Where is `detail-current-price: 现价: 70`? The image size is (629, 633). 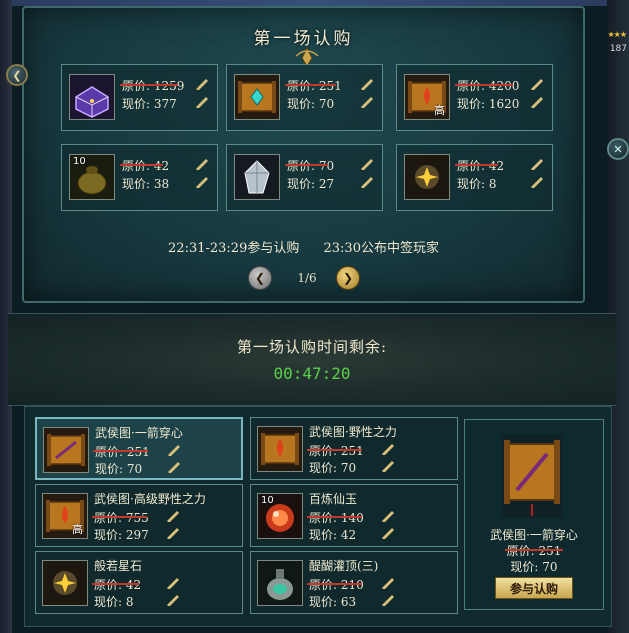 detail-current-price: 现价: 70 is located at coordinates (534, 567).